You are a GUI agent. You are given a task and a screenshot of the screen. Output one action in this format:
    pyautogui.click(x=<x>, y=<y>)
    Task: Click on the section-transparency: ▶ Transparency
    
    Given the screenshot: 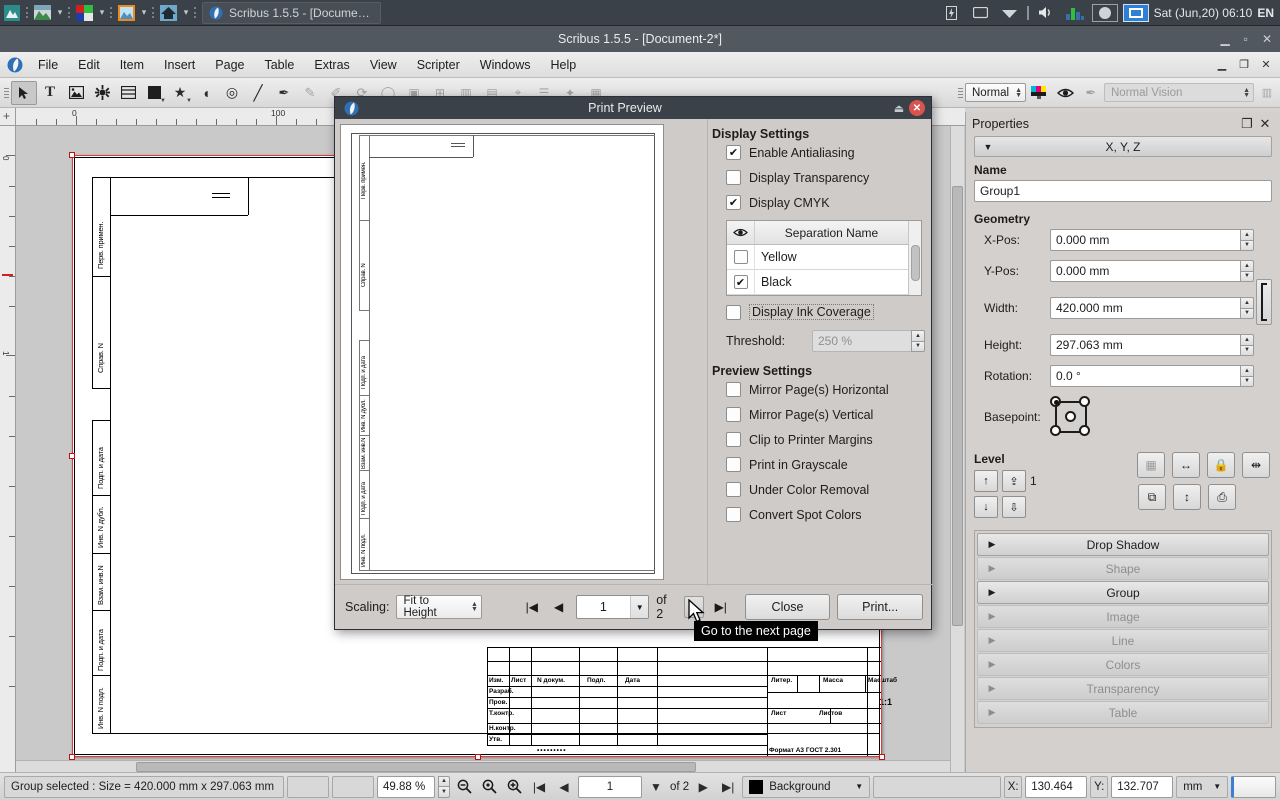 What is the action you would take?
    pyautogui.click(x=1123, y=688)
    